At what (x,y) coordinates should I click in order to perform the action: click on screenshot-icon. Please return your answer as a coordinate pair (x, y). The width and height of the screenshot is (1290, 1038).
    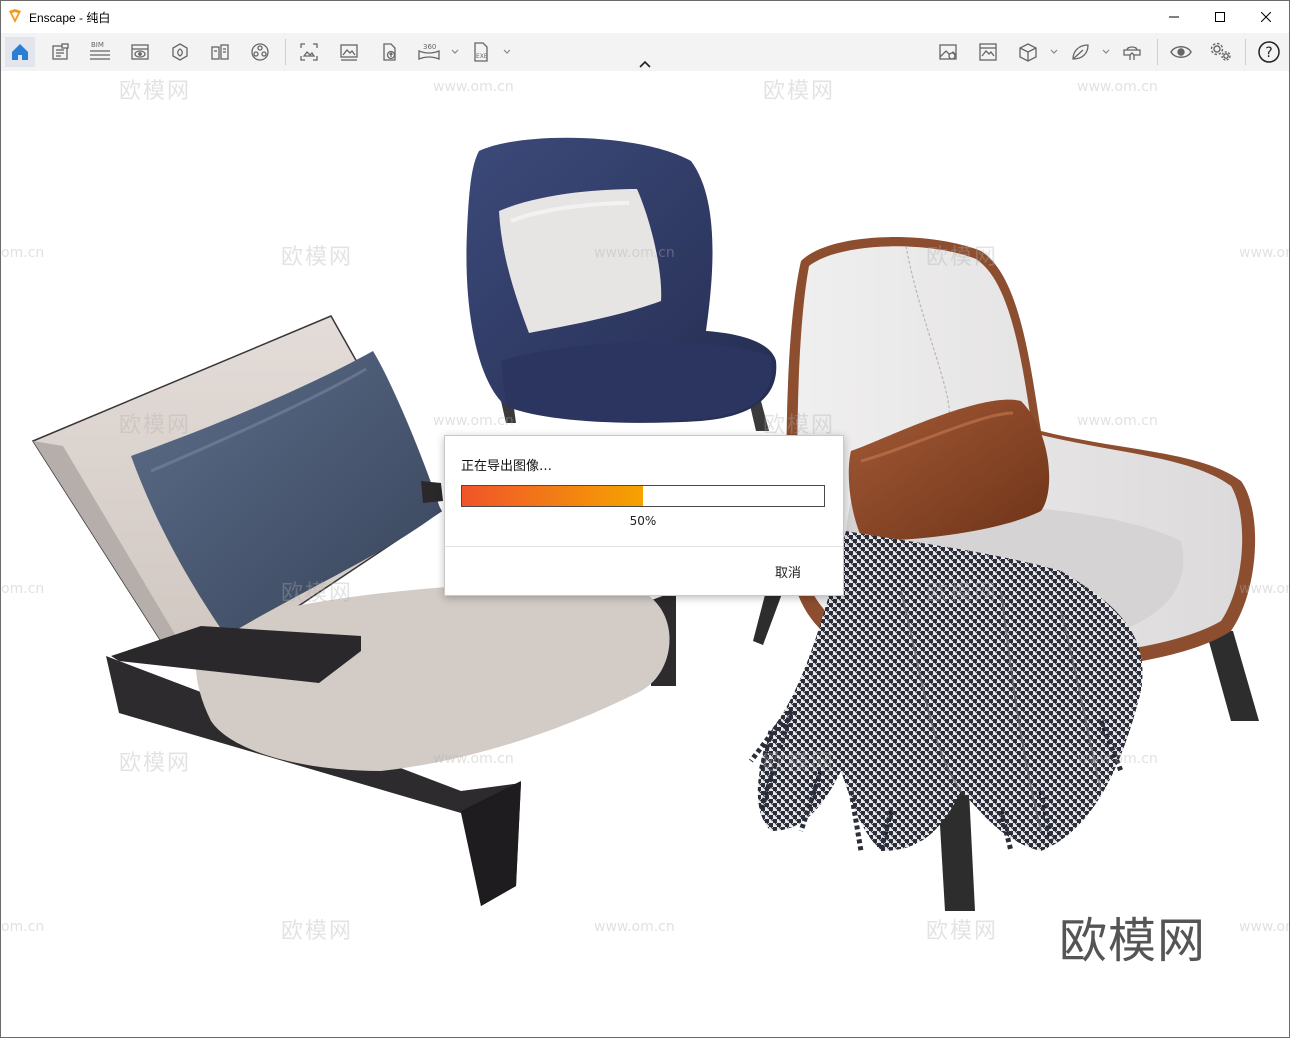
    Looking at the image, I should click on (309, 52).